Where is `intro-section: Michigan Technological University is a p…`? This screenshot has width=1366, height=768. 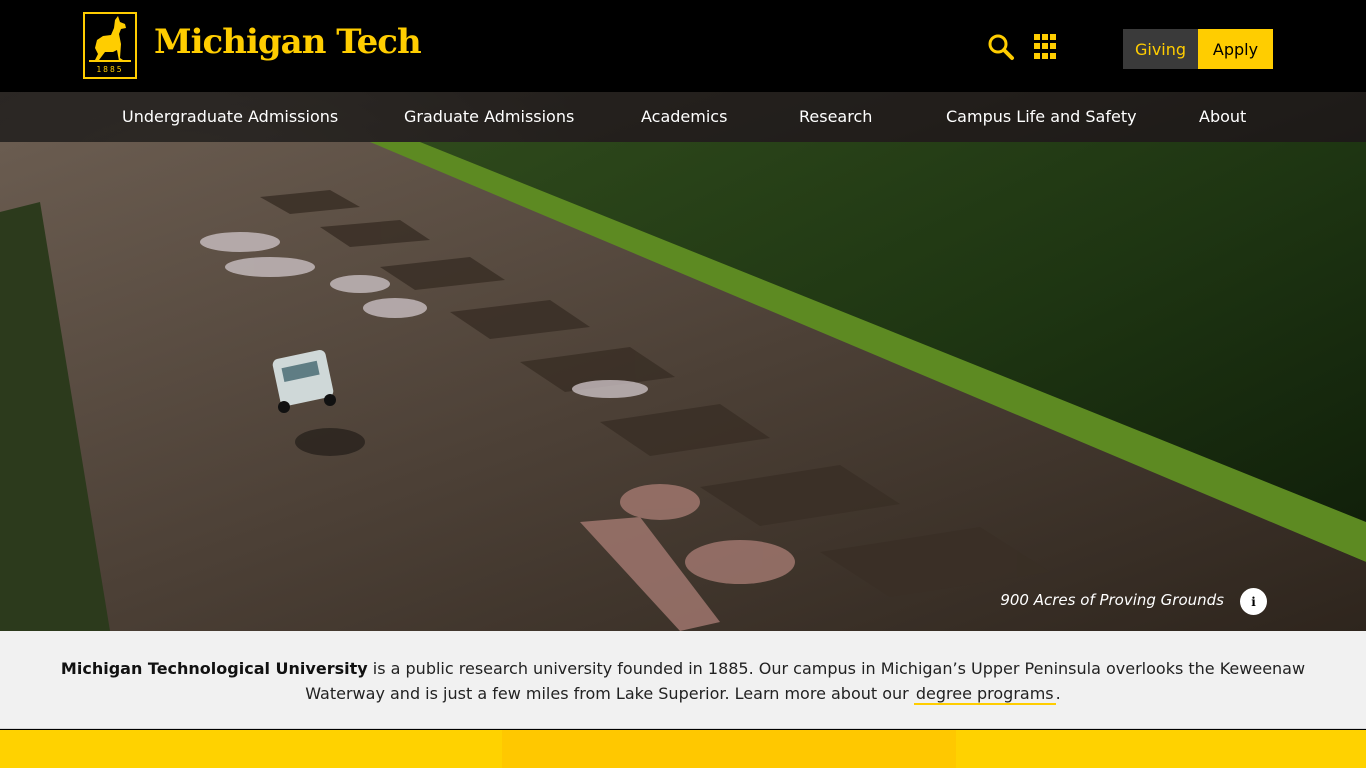
intro-section: Michigan Technological University is a p… is located at coordinates (683, 680).